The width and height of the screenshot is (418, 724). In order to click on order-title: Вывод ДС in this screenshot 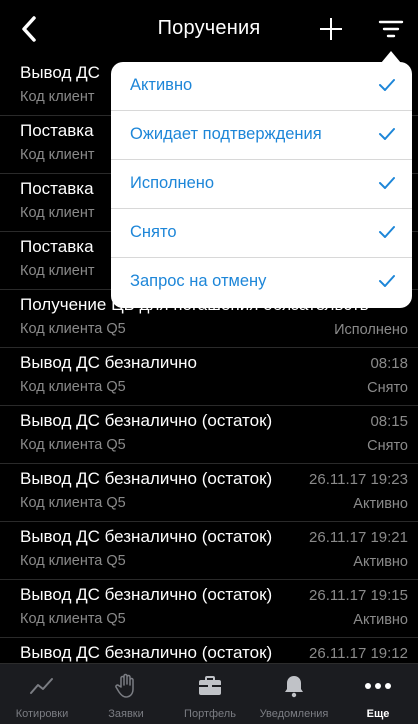, I will do `click(60, 72)`.